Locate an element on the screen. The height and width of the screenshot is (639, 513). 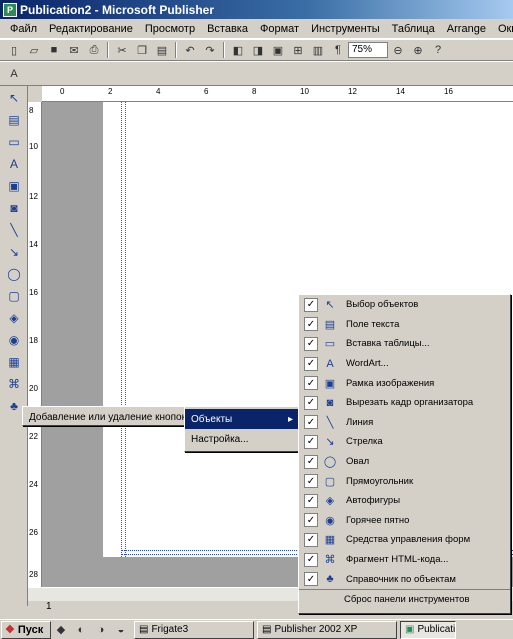
hotspot-tool-icon: ◉ is located at coordinates (14, 340).